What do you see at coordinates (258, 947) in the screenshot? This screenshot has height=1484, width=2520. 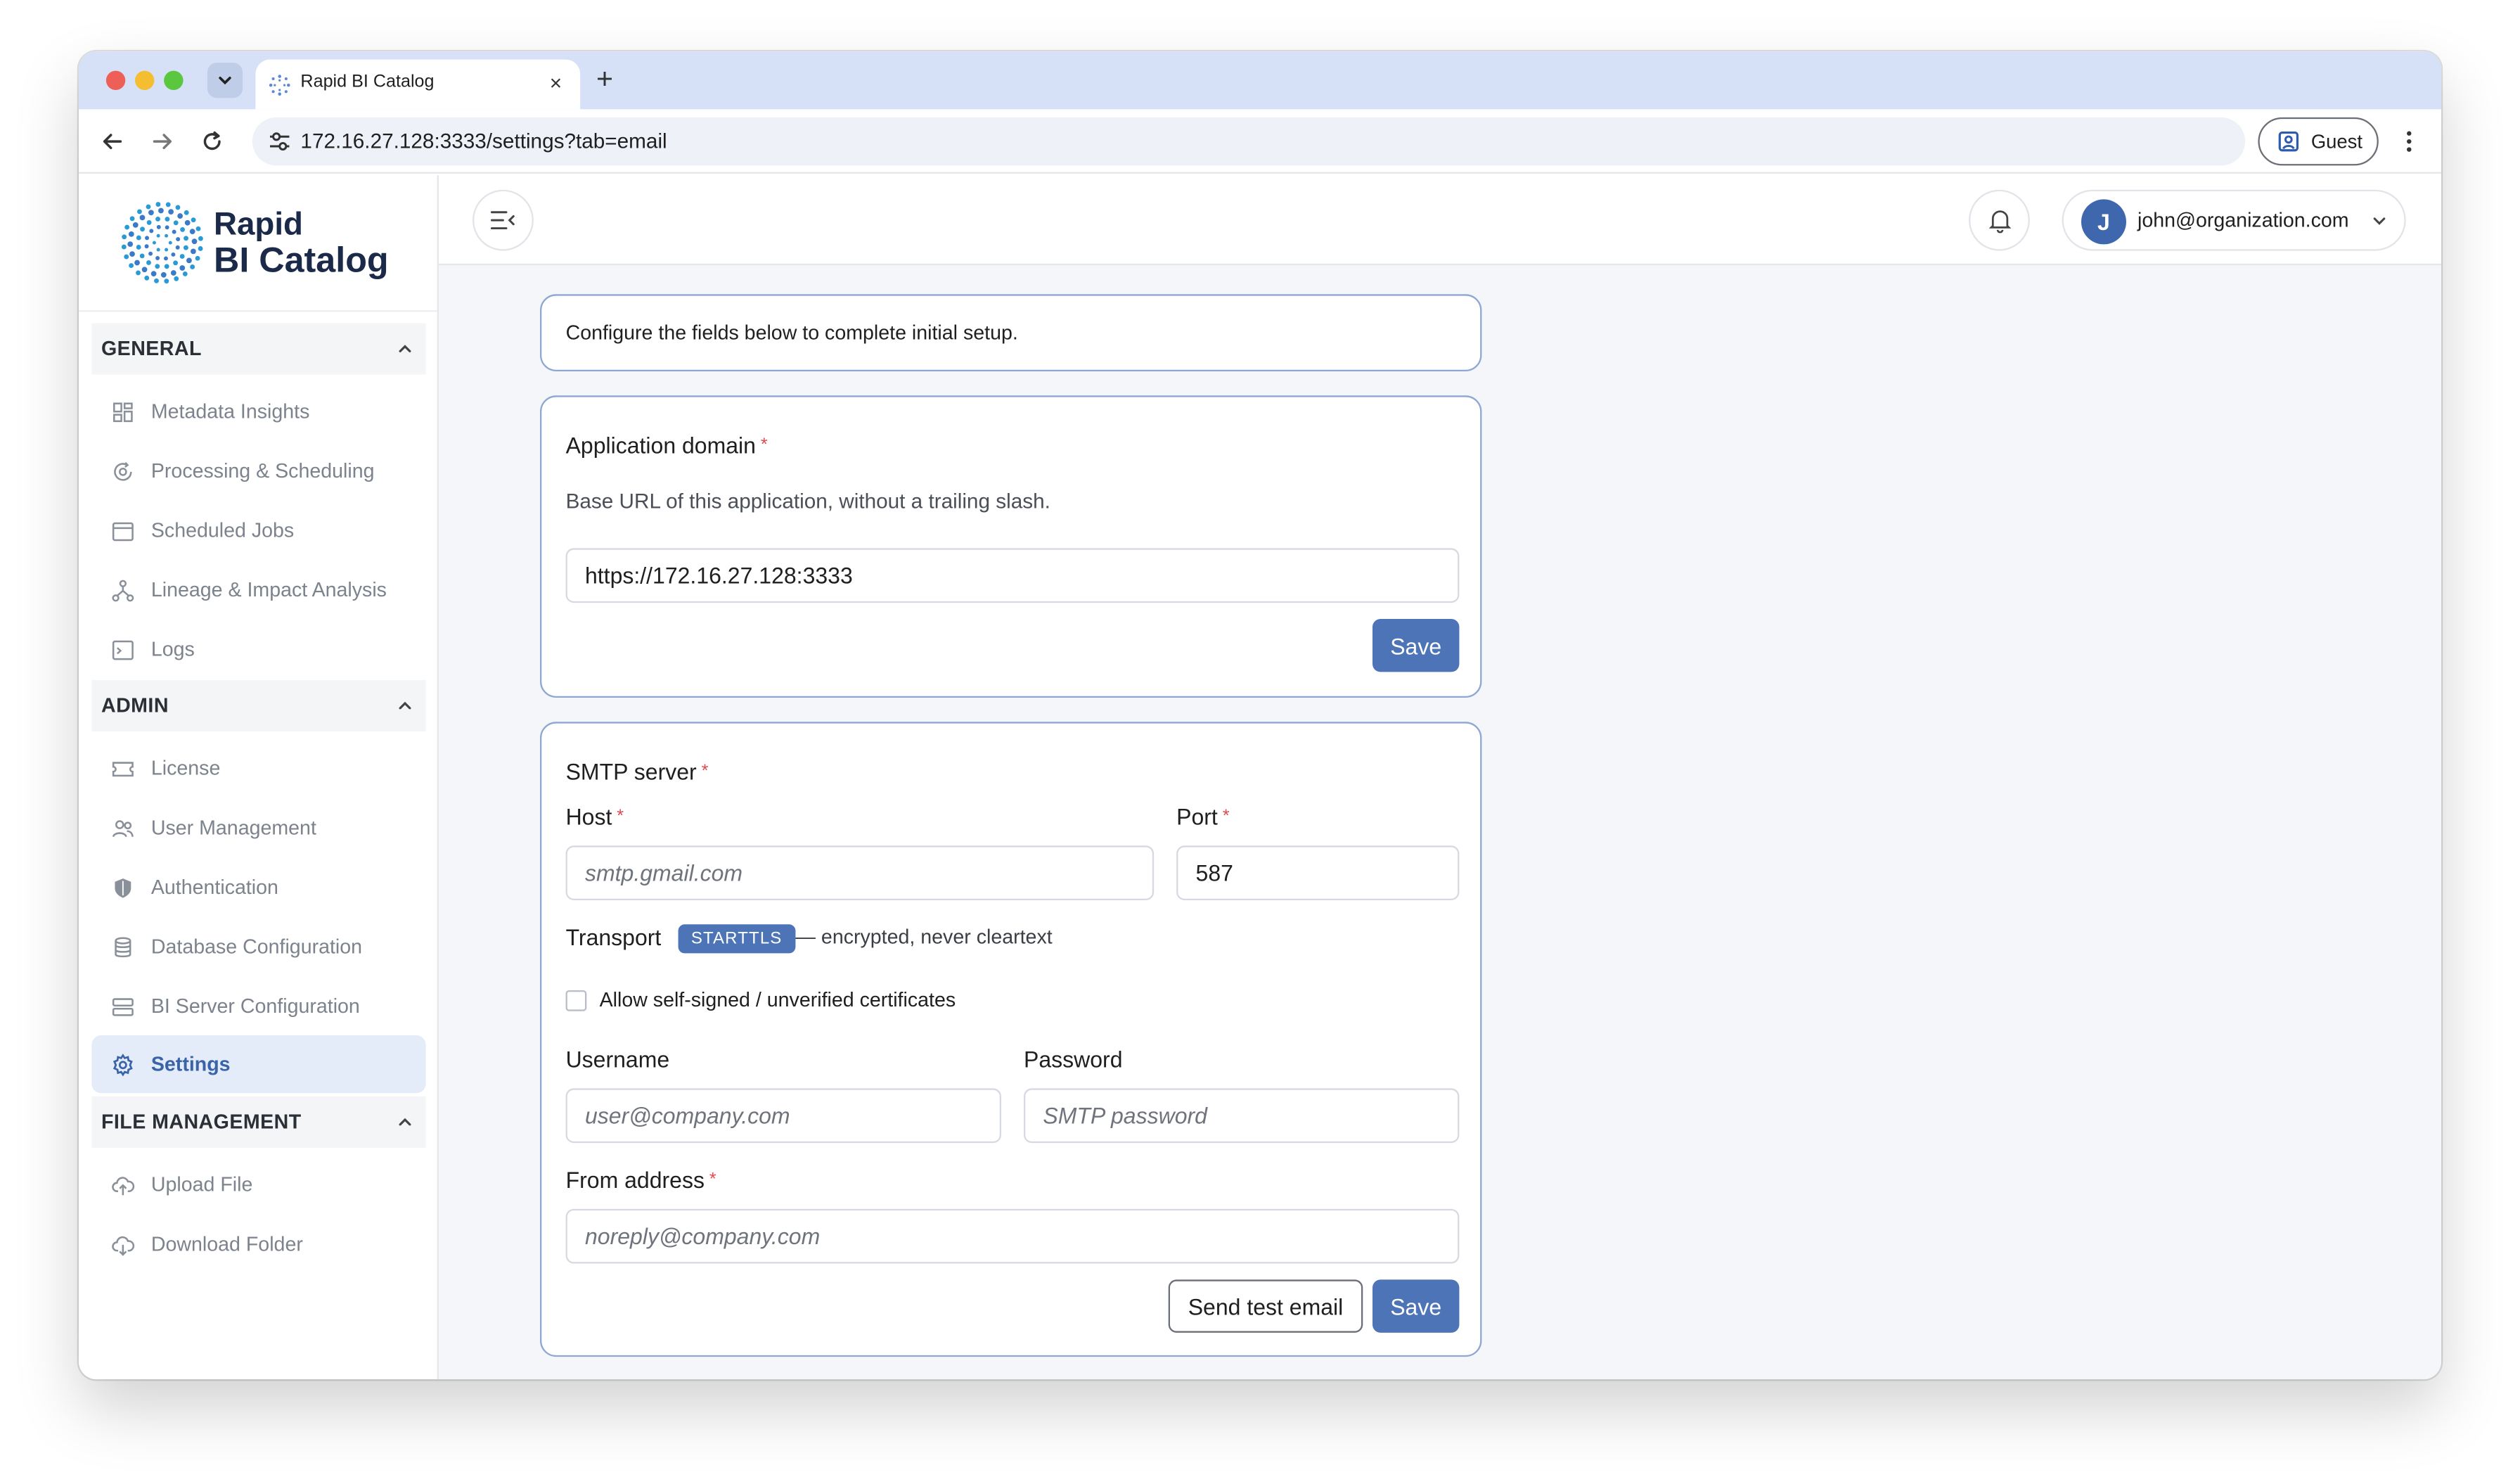 I see `sidebar-item-database-configuration: Database Configuration` at bounding box center [258, 947].